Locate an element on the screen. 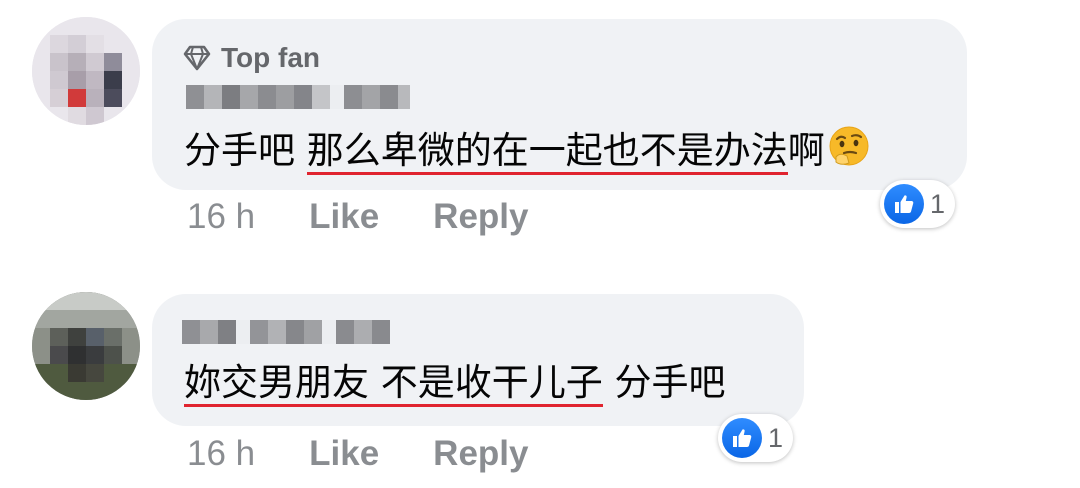  comment-text: 妳交男朋友 不是收干儿子 分手吧 is located at coordinates (455, 383).